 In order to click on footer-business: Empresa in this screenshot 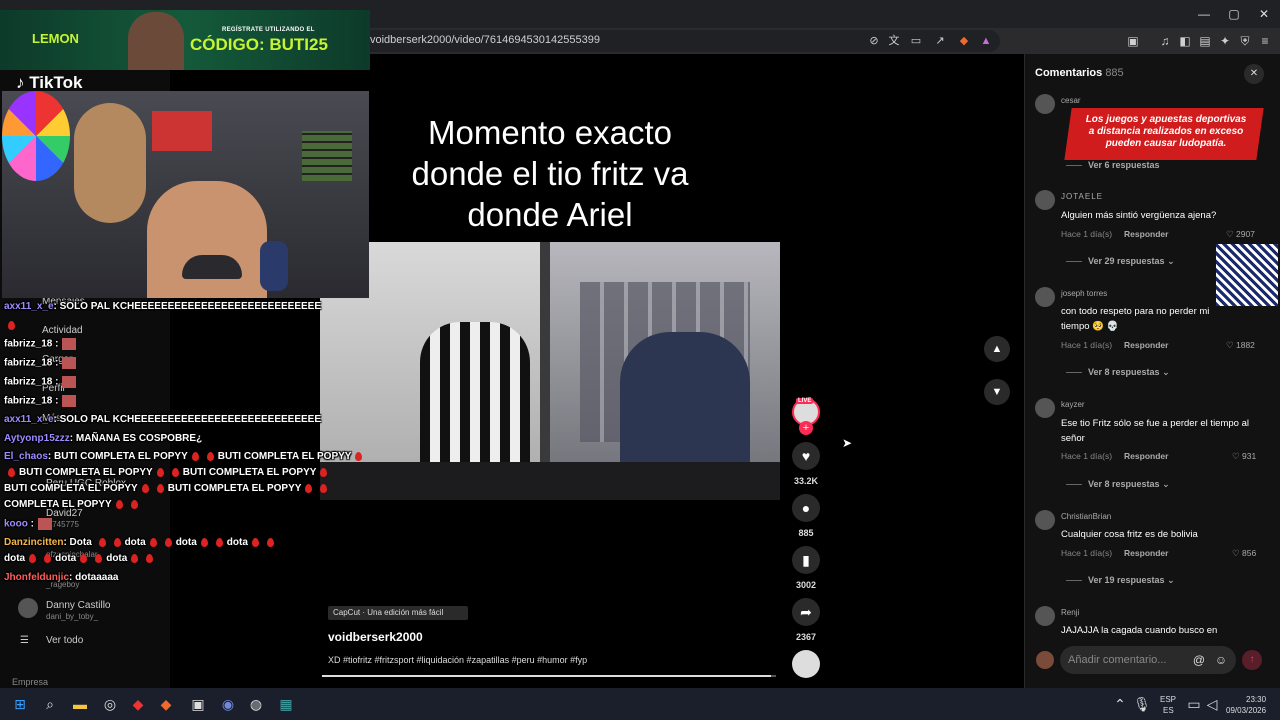, I will do `click(30, 682)`.